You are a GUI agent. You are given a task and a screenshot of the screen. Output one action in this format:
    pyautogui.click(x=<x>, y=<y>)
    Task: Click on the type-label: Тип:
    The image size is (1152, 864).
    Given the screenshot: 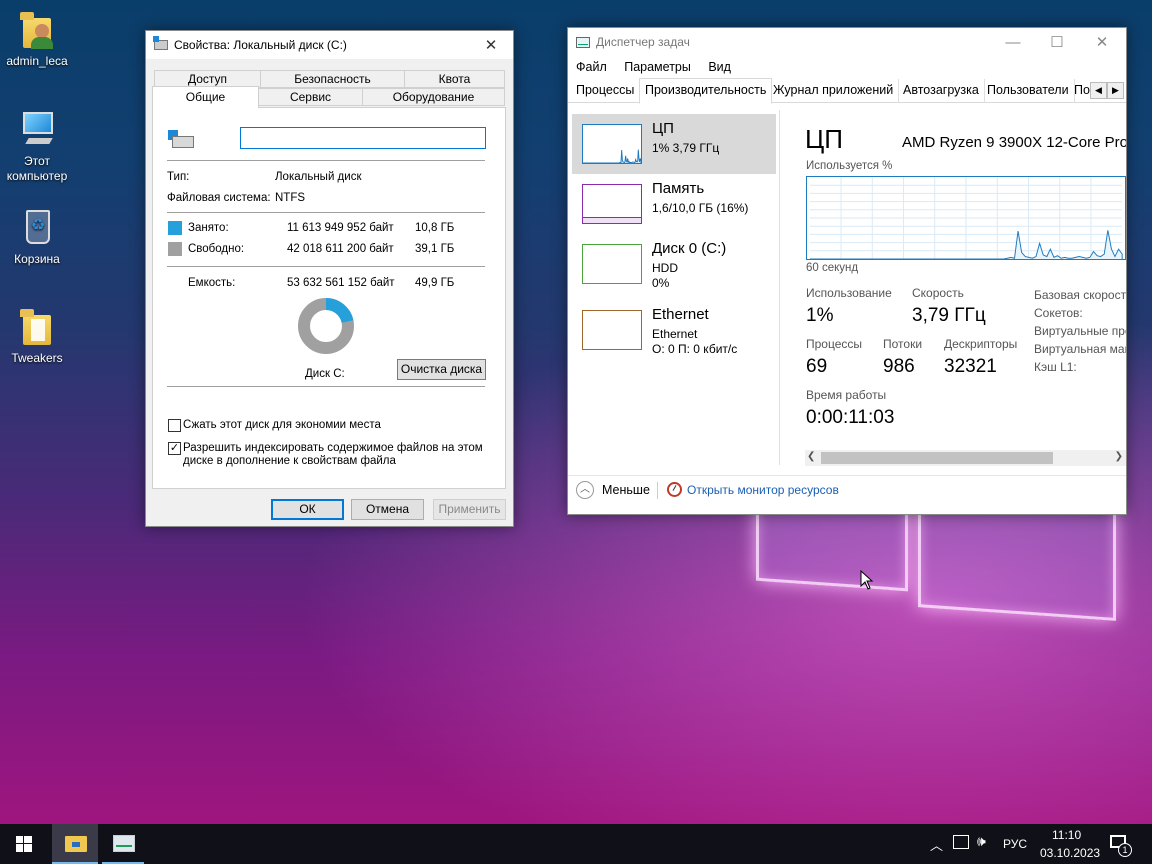 What is the action you would take?
    pyautogui.click(x=178, y=177)
    